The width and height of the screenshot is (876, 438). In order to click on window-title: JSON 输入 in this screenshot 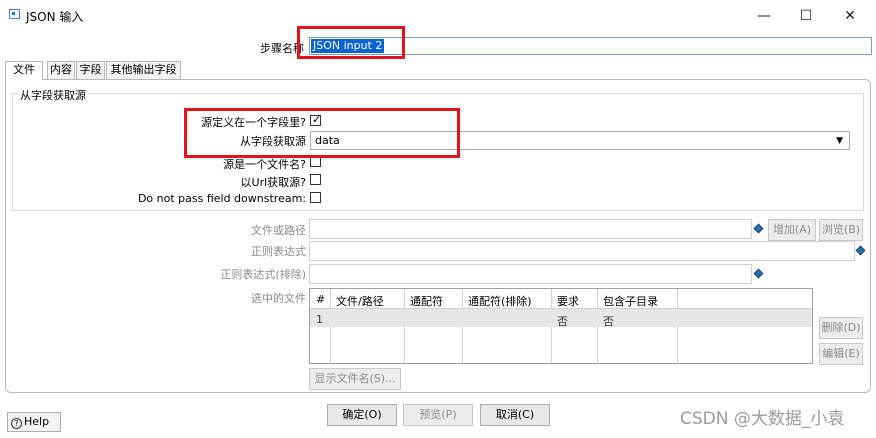, I will do `click(55, 17)`.